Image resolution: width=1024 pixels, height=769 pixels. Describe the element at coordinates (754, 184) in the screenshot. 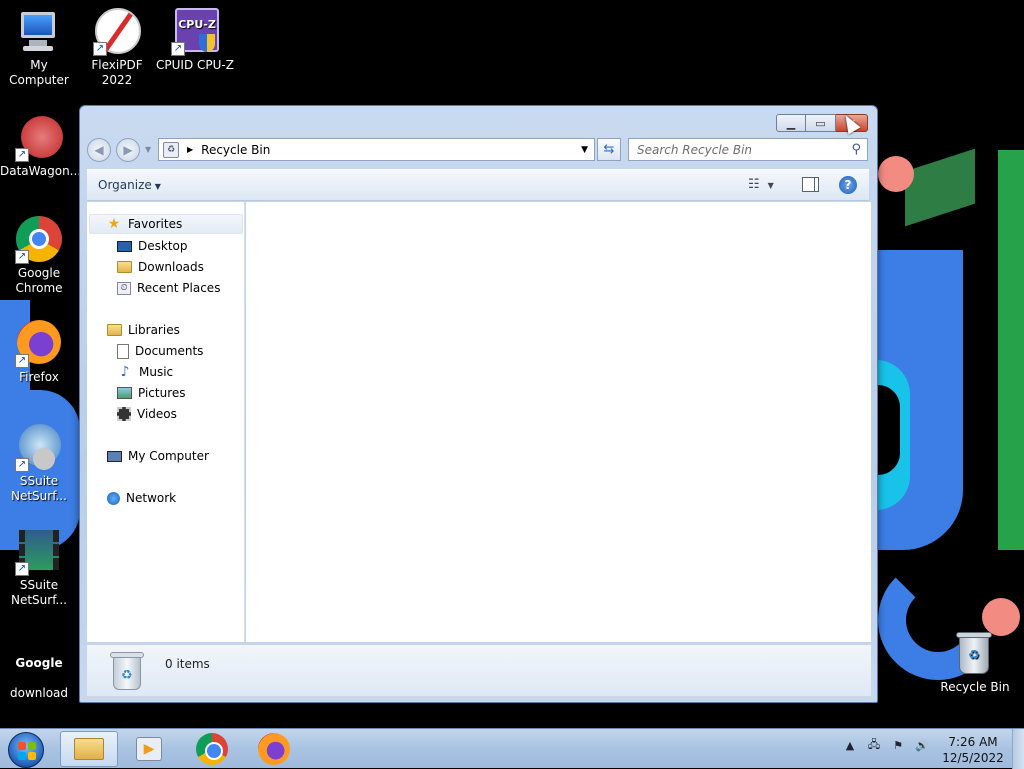

I see `view-details-icon: ☷` at that location.